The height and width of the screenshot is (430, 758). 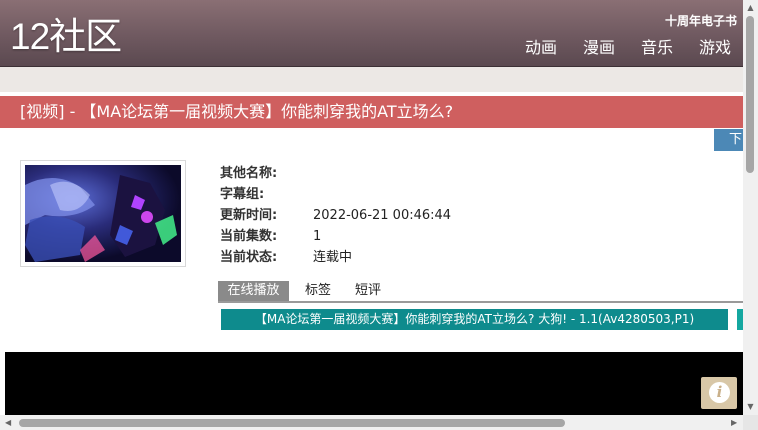 What do you see at coordinates (382, 215) in the screenshot?
I see `info-value: 2022-06-21 00:46:44` at bounding box center [382, 215].